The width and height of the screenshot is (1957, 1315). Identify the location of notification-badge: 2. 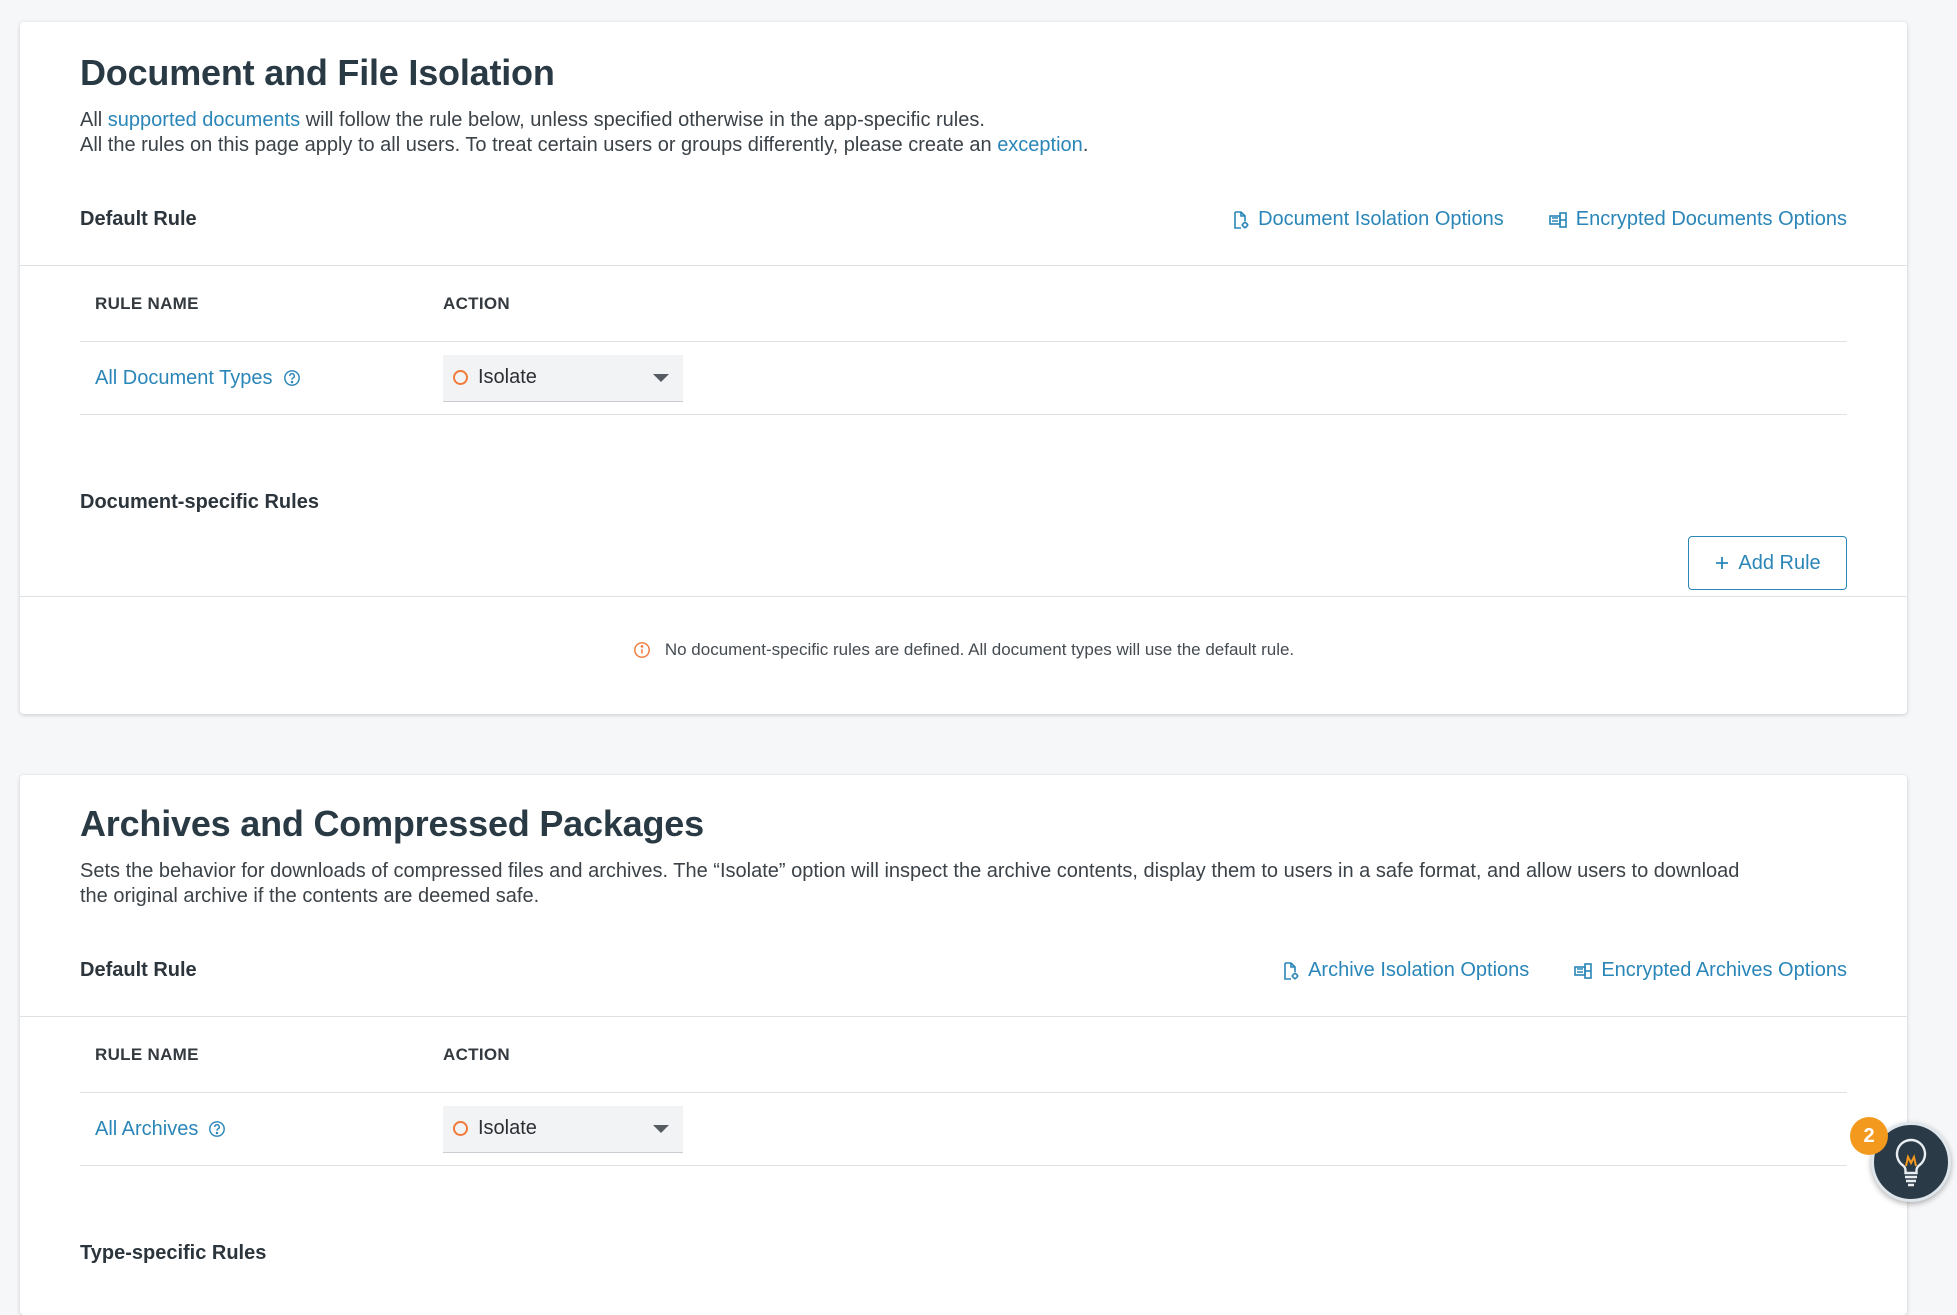
(1869, 1136).